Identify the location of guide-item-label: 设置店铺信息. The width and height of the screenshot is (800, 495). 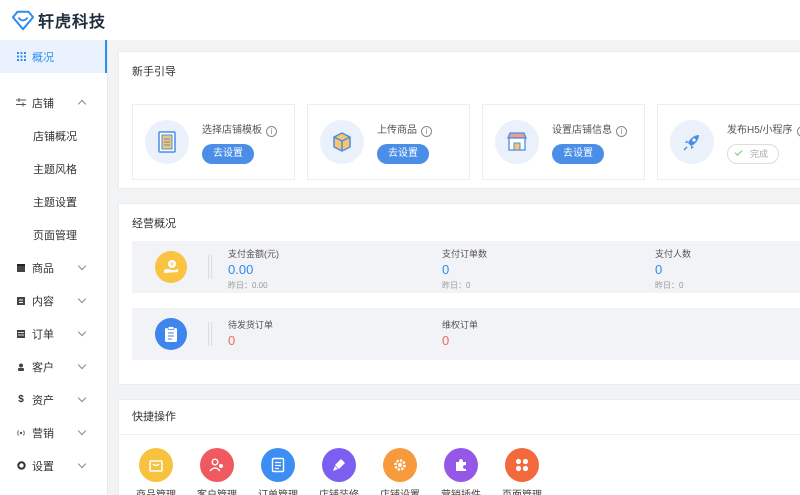
(582, 130).